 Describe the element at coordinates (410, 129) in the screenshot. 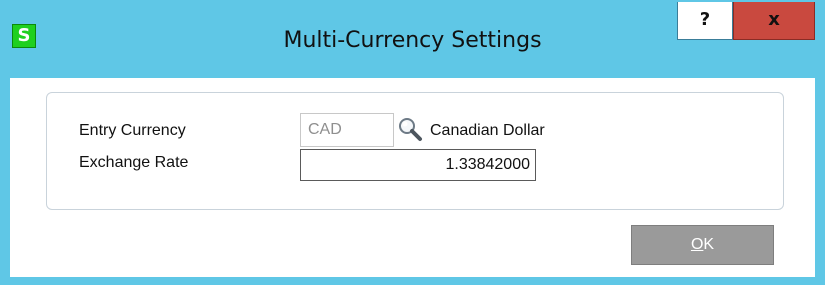

I see `magnifier-icon` at that location.